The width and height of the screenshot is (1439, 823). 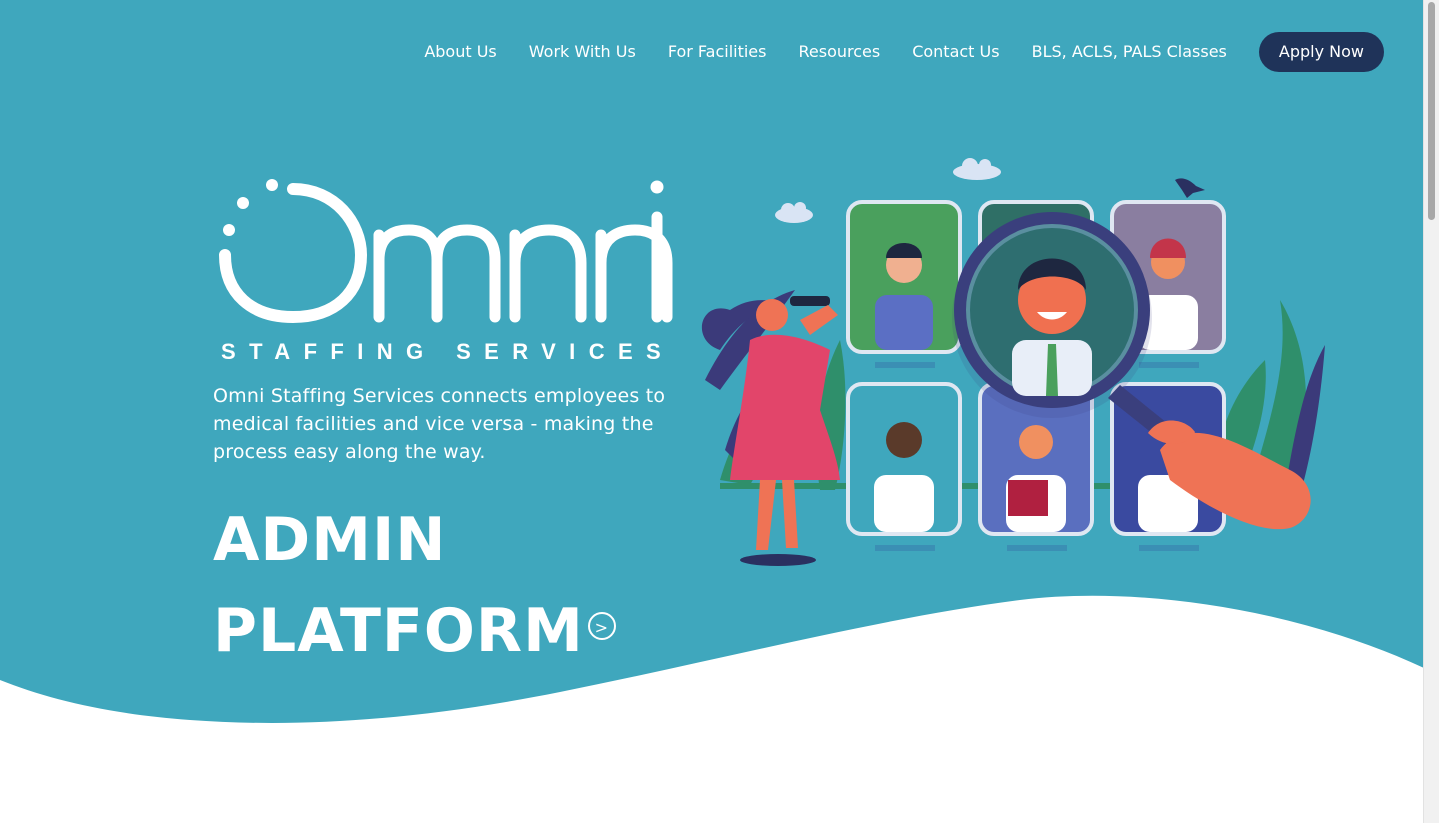 I want to click on nav-for-facilities: For Facilities, so click(x=717, y=52).